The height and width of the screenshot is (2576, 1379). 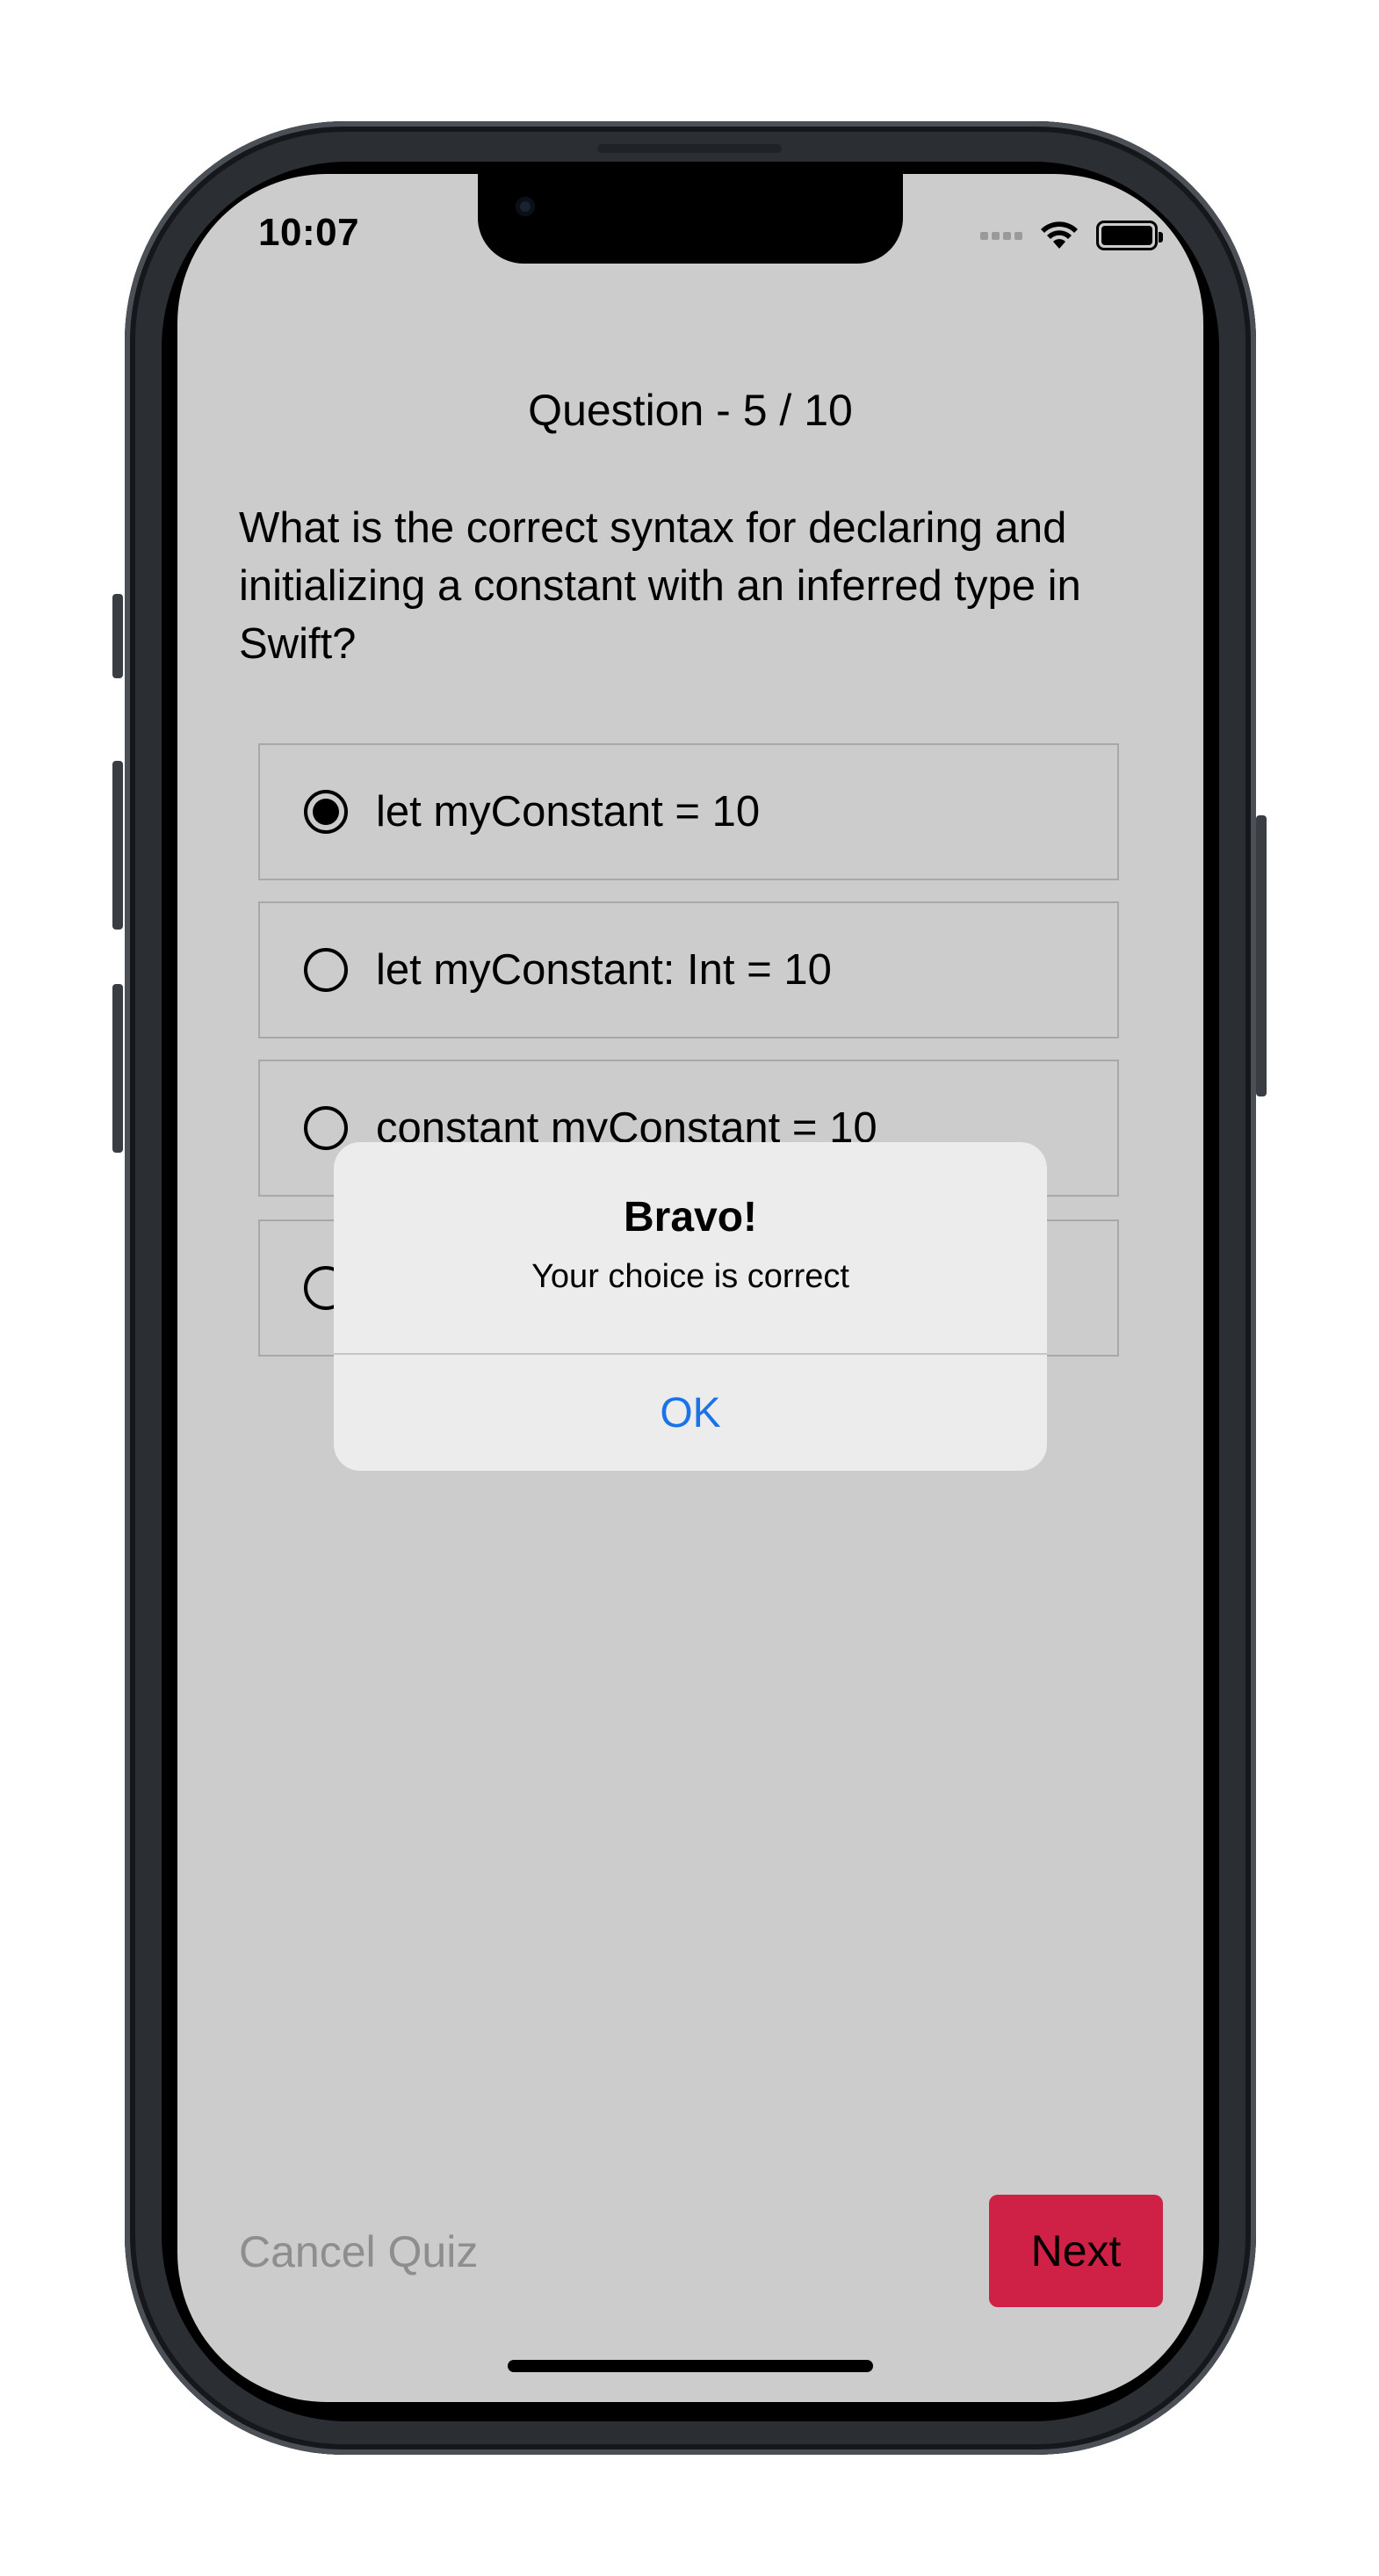 What do you see at coordinates (604, 970) in the screenshot?
I see `answer-option-label: let myConstant: Int = 10` at bounding box center [604, 970].